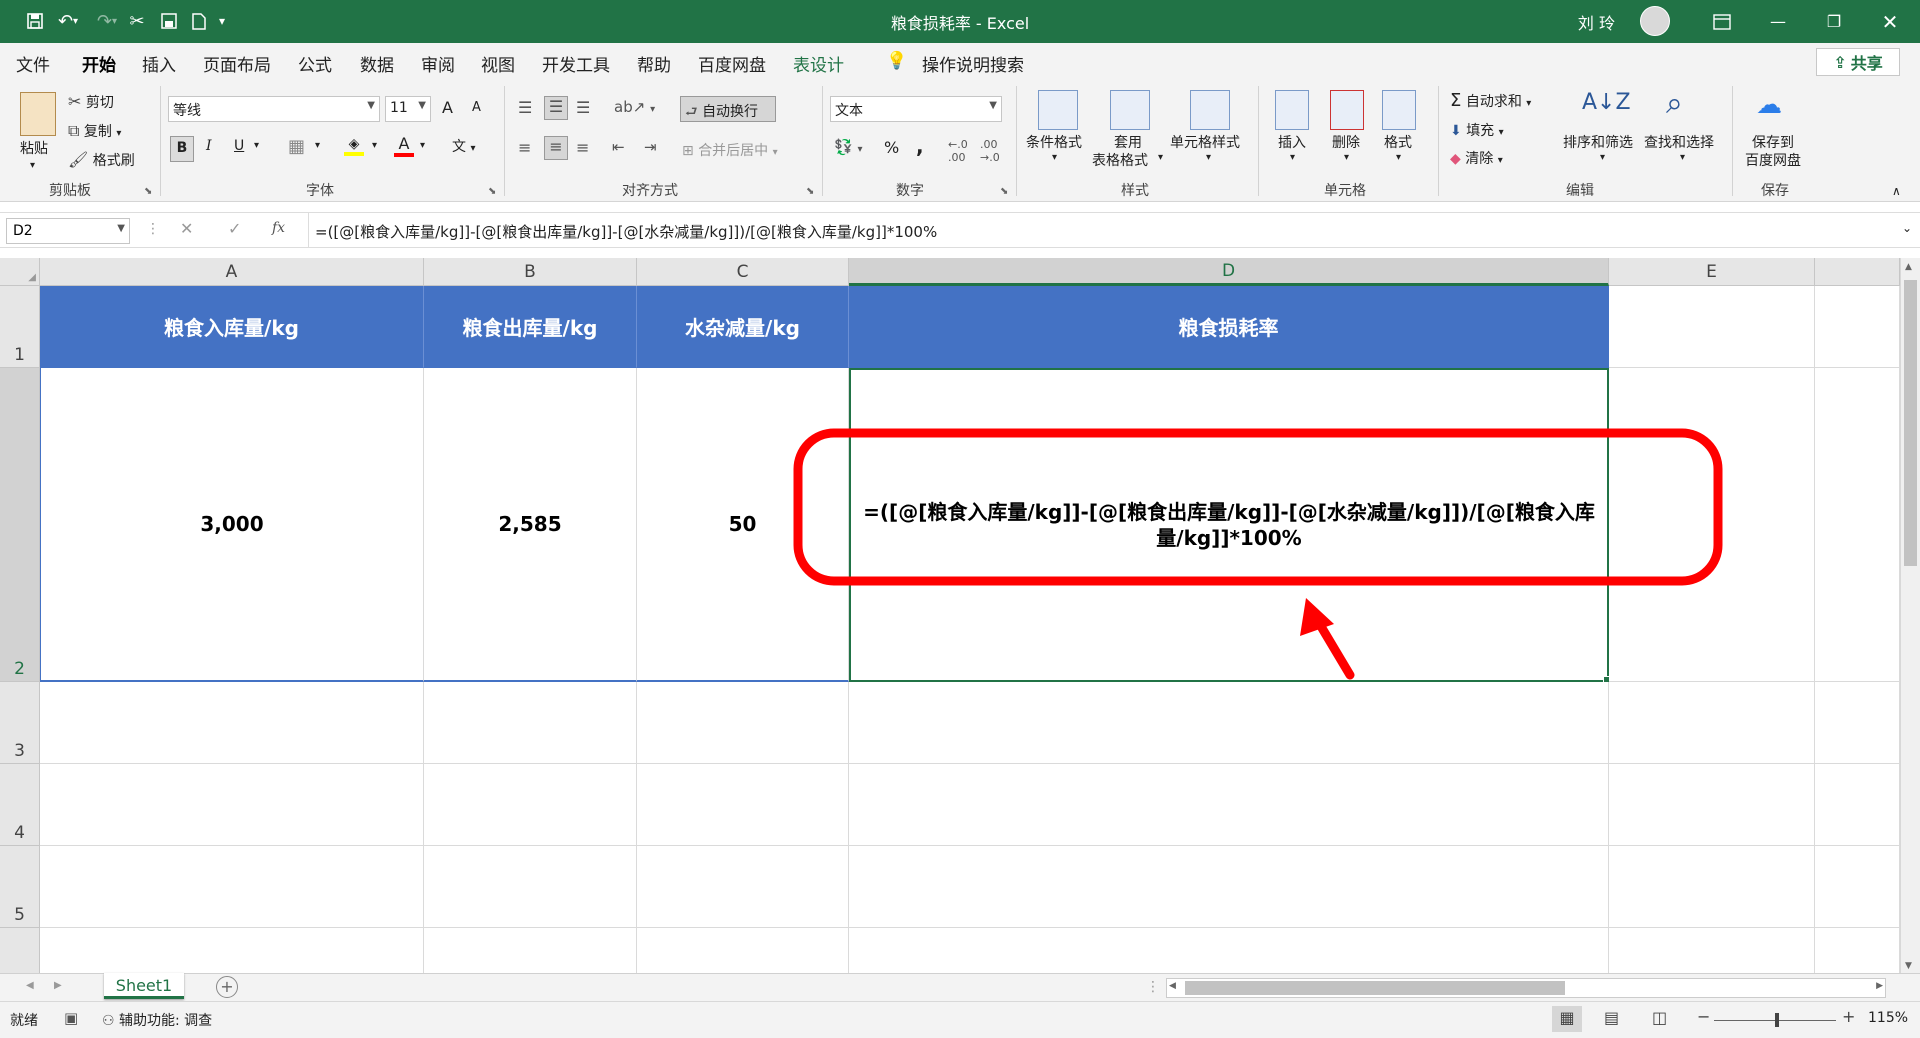 The width and height of the screenshot is (1920, 1038). What do you see at coordinates (1058, 110) in the screenshot?
I see `conditional-formatting-icon` at bounding box center [1058, 110].